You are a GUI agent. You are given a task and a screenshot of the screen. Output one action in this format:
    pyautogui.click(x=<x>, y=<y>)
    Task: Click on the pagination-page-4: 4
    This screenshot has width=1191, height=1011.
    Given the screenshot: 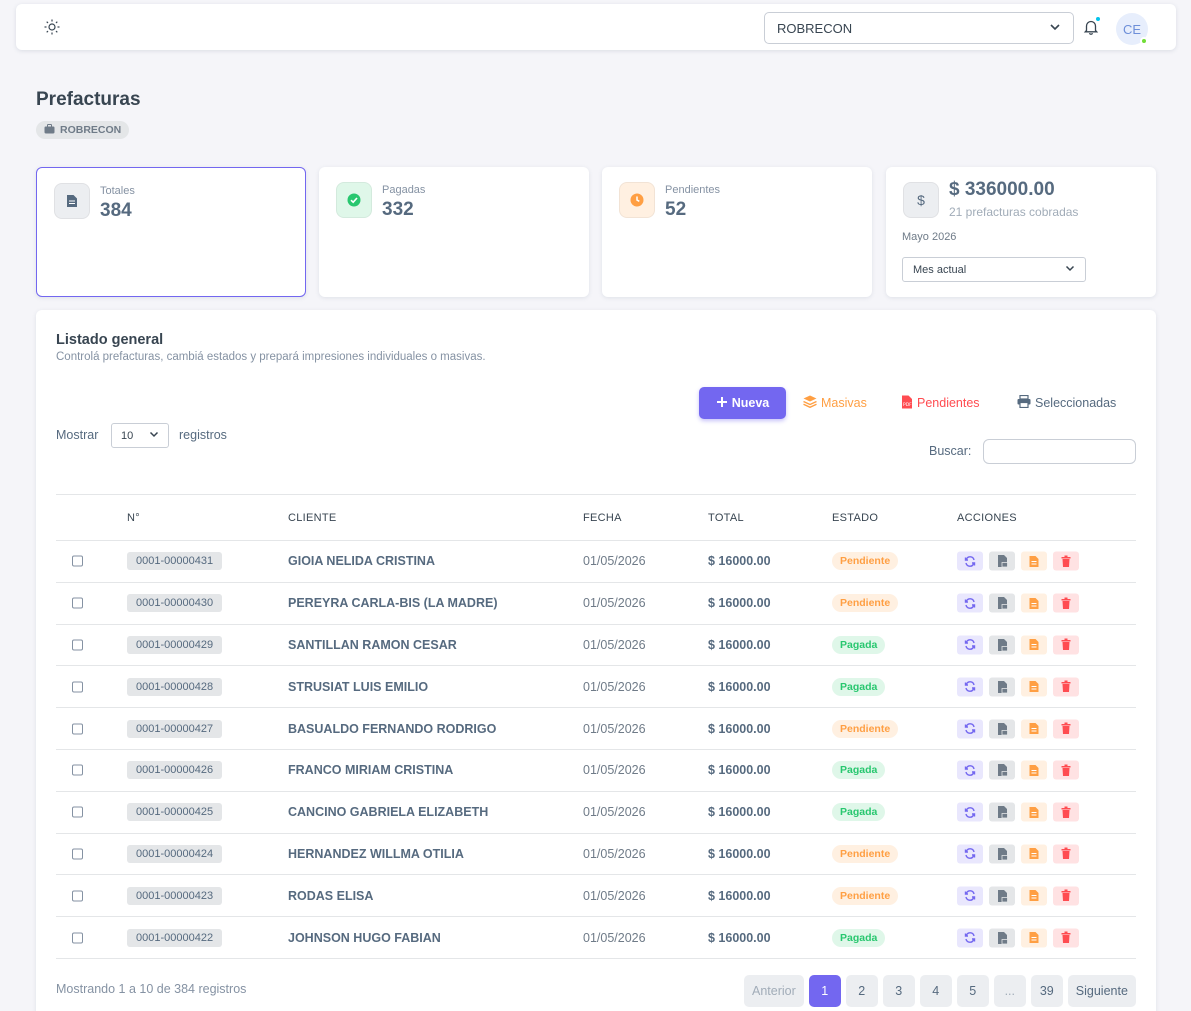 What is the action you would take?
    pyautogui.click(x=935, y=991)
    